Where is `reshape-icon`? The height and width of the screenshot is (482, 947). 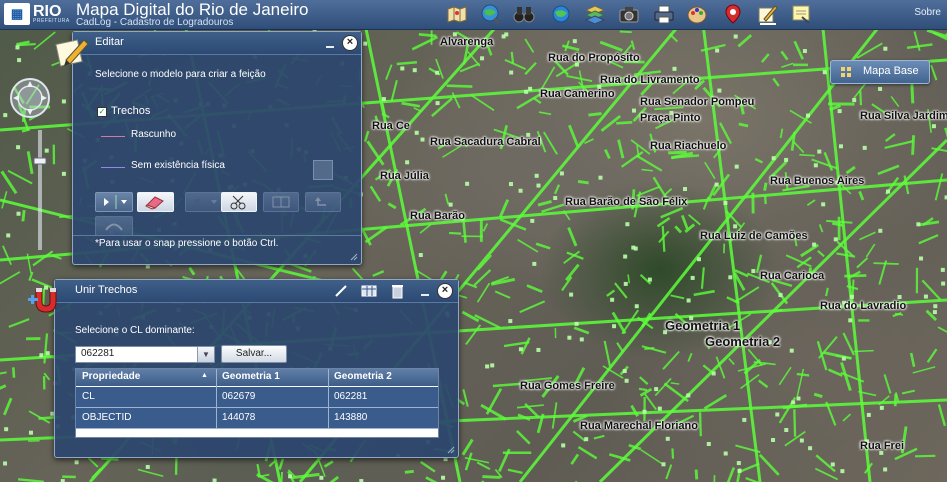
reshape-icon is located at coordinates (114, 227).